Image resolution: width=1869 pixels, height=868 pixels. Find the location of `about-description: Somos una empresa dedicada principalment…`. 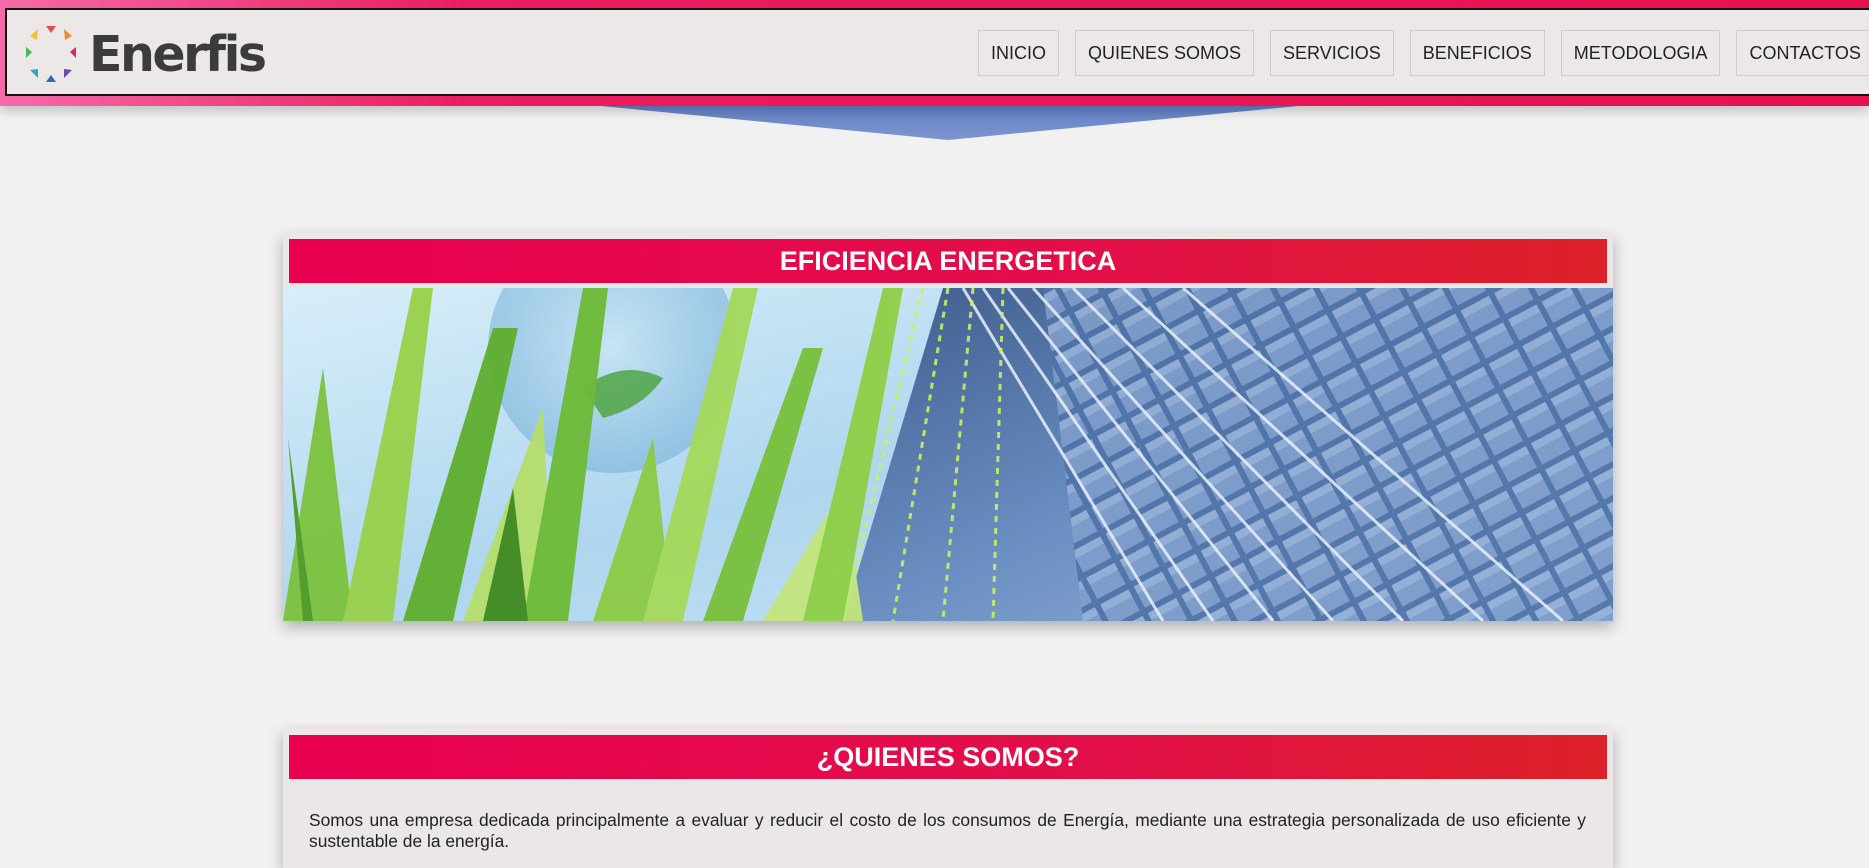

about-description: Somos una empresa dedicada principalment… is located at coordinates (947, 830).